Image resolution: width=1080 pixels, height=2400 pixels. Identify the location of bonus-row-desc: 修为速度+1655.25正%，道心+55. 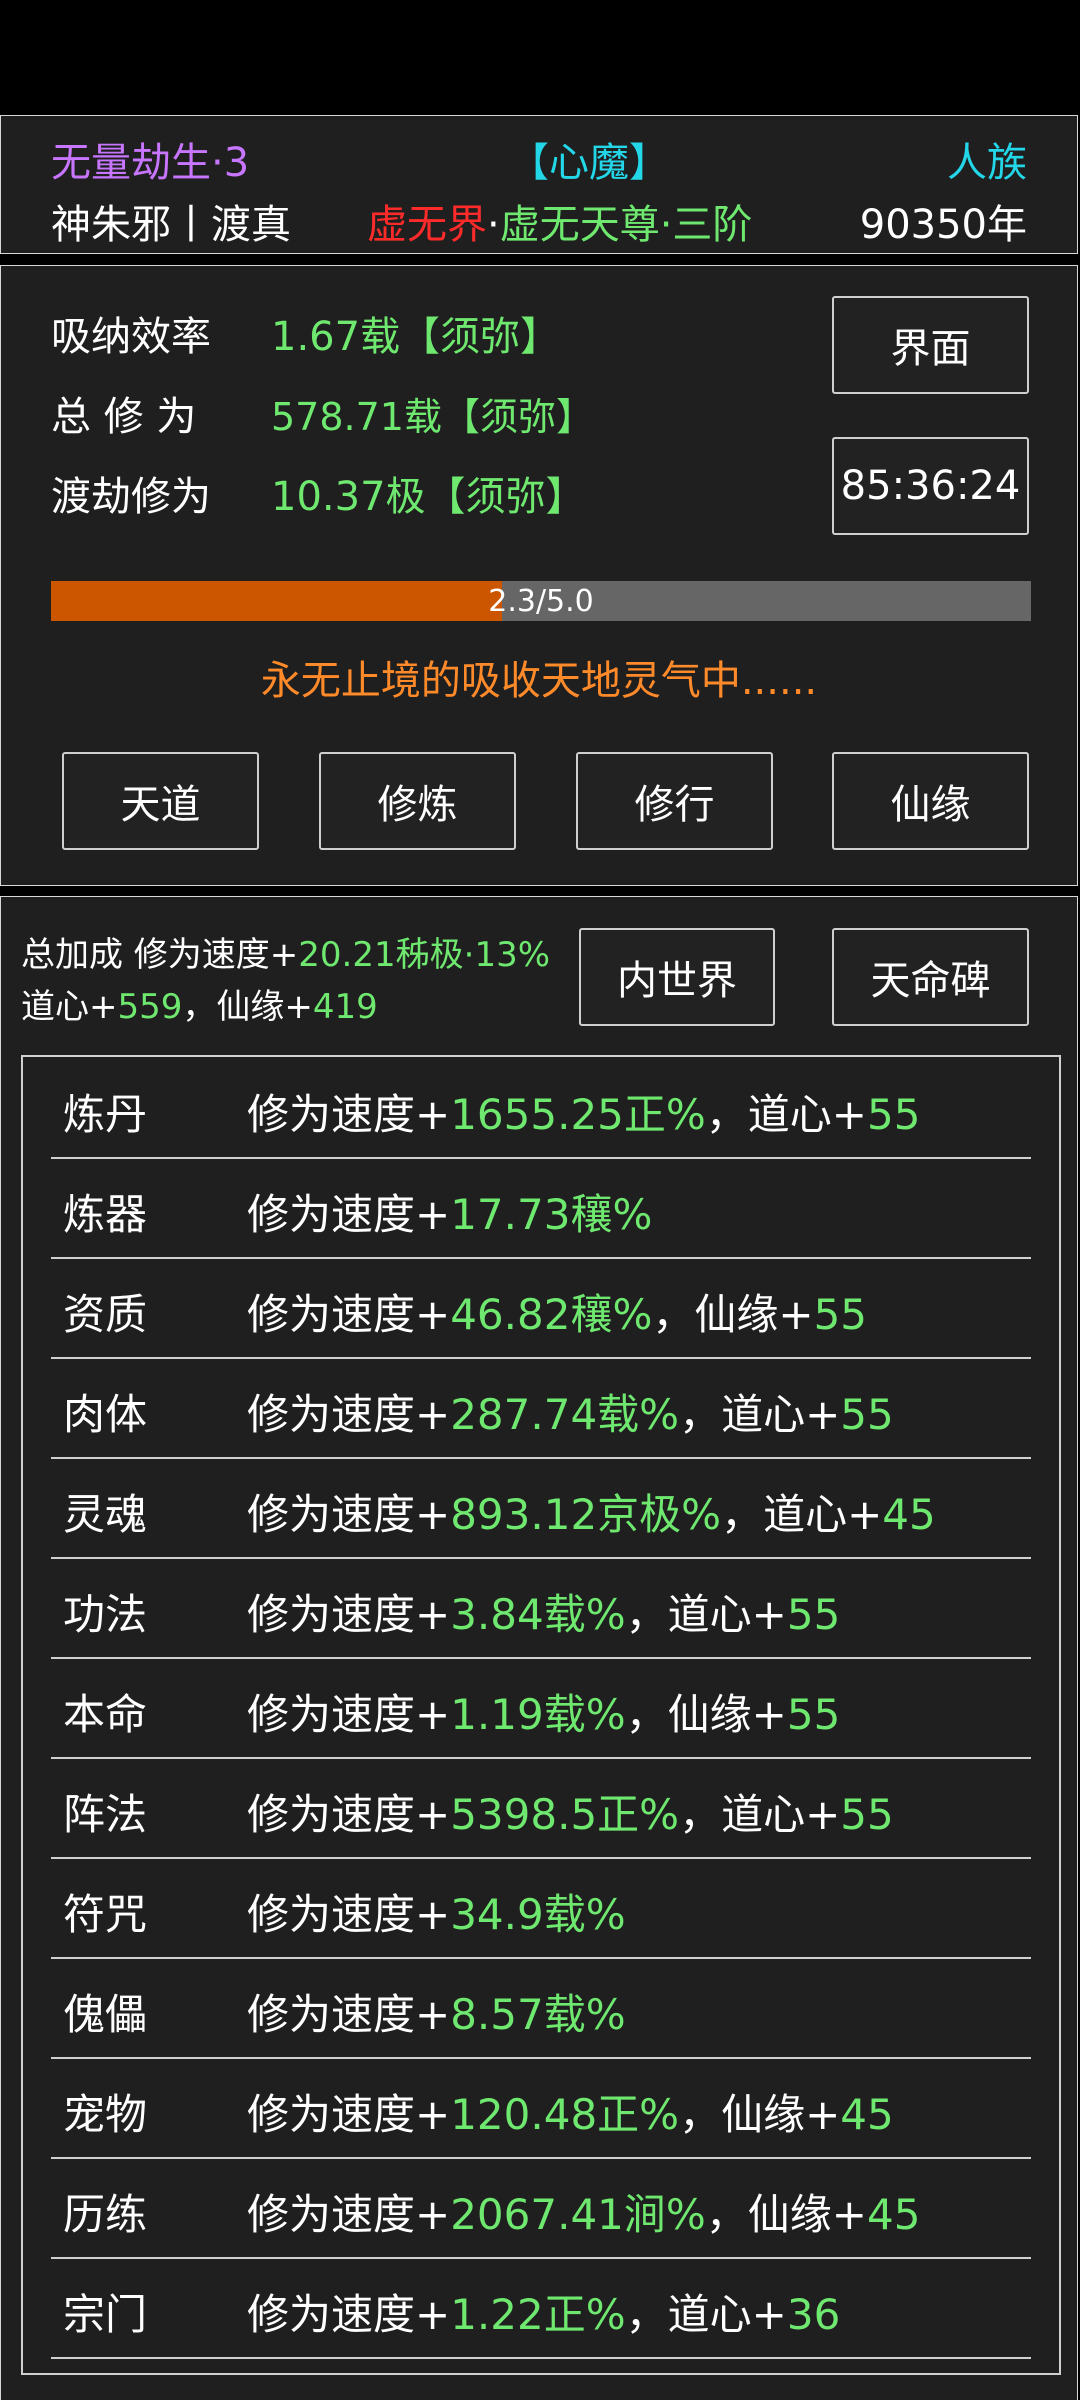
(583, 1111).